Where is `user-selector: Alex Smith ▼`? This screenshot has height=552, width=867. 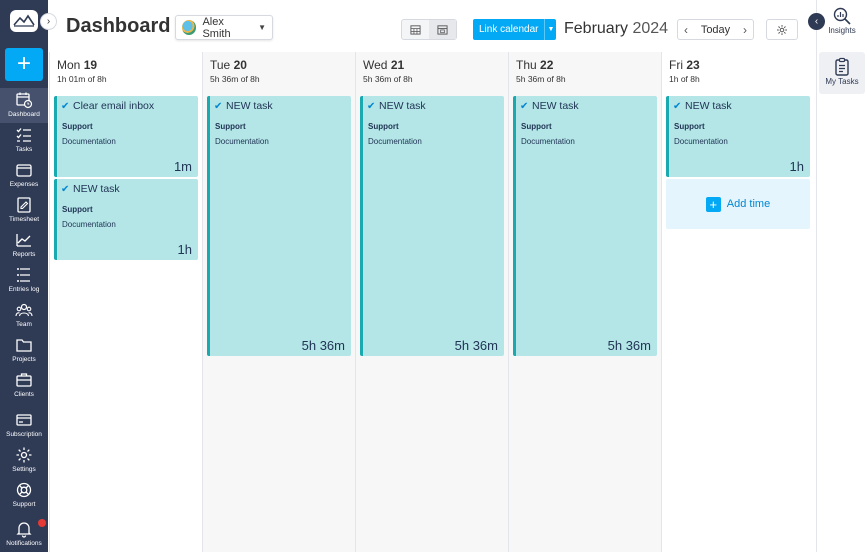
user-selector: Alex Smith ▼ is located at coordinates (224, 27).